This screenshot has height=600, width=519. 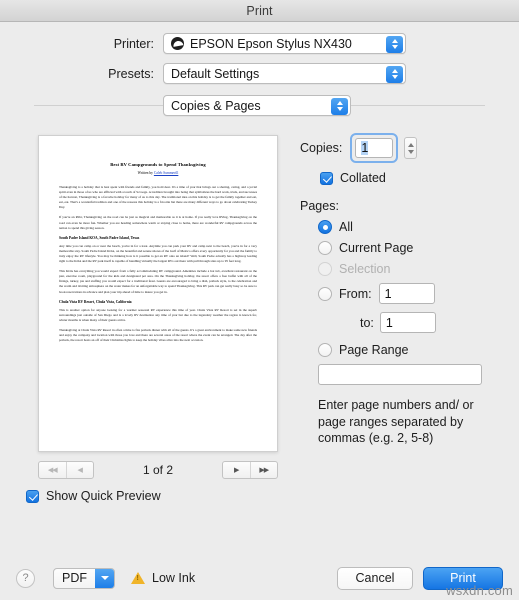 I want to click on copies-input: 1, so click(x=374, y=148).